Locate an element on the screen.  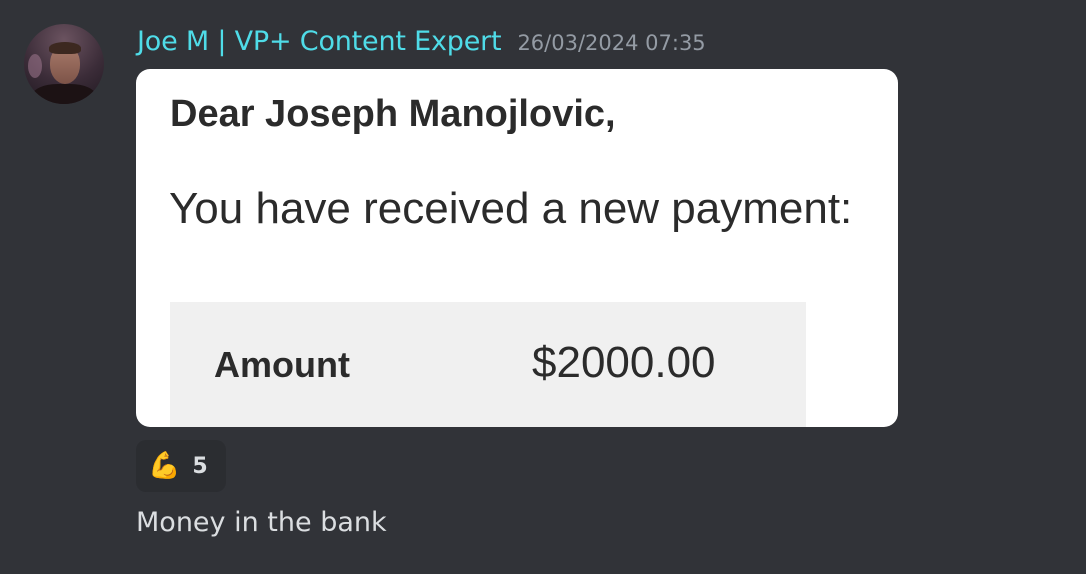
avatar-hair is located at coordinates (65, 48).